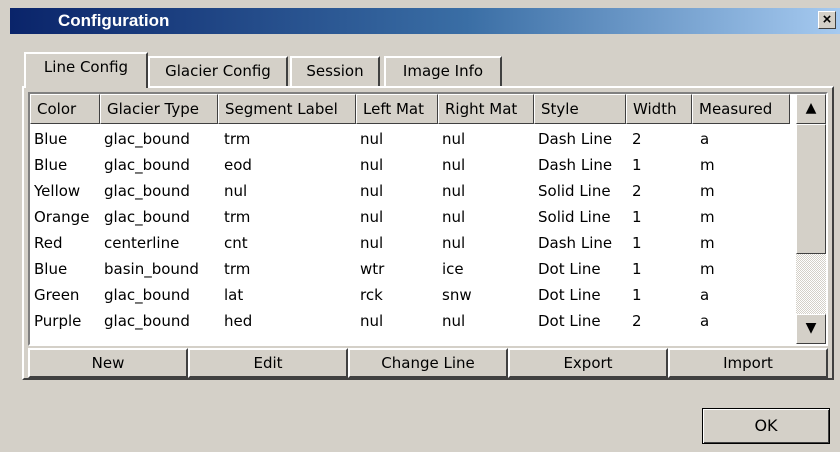  I want to click on tab-image-info: Image Info, so click(443, 71).